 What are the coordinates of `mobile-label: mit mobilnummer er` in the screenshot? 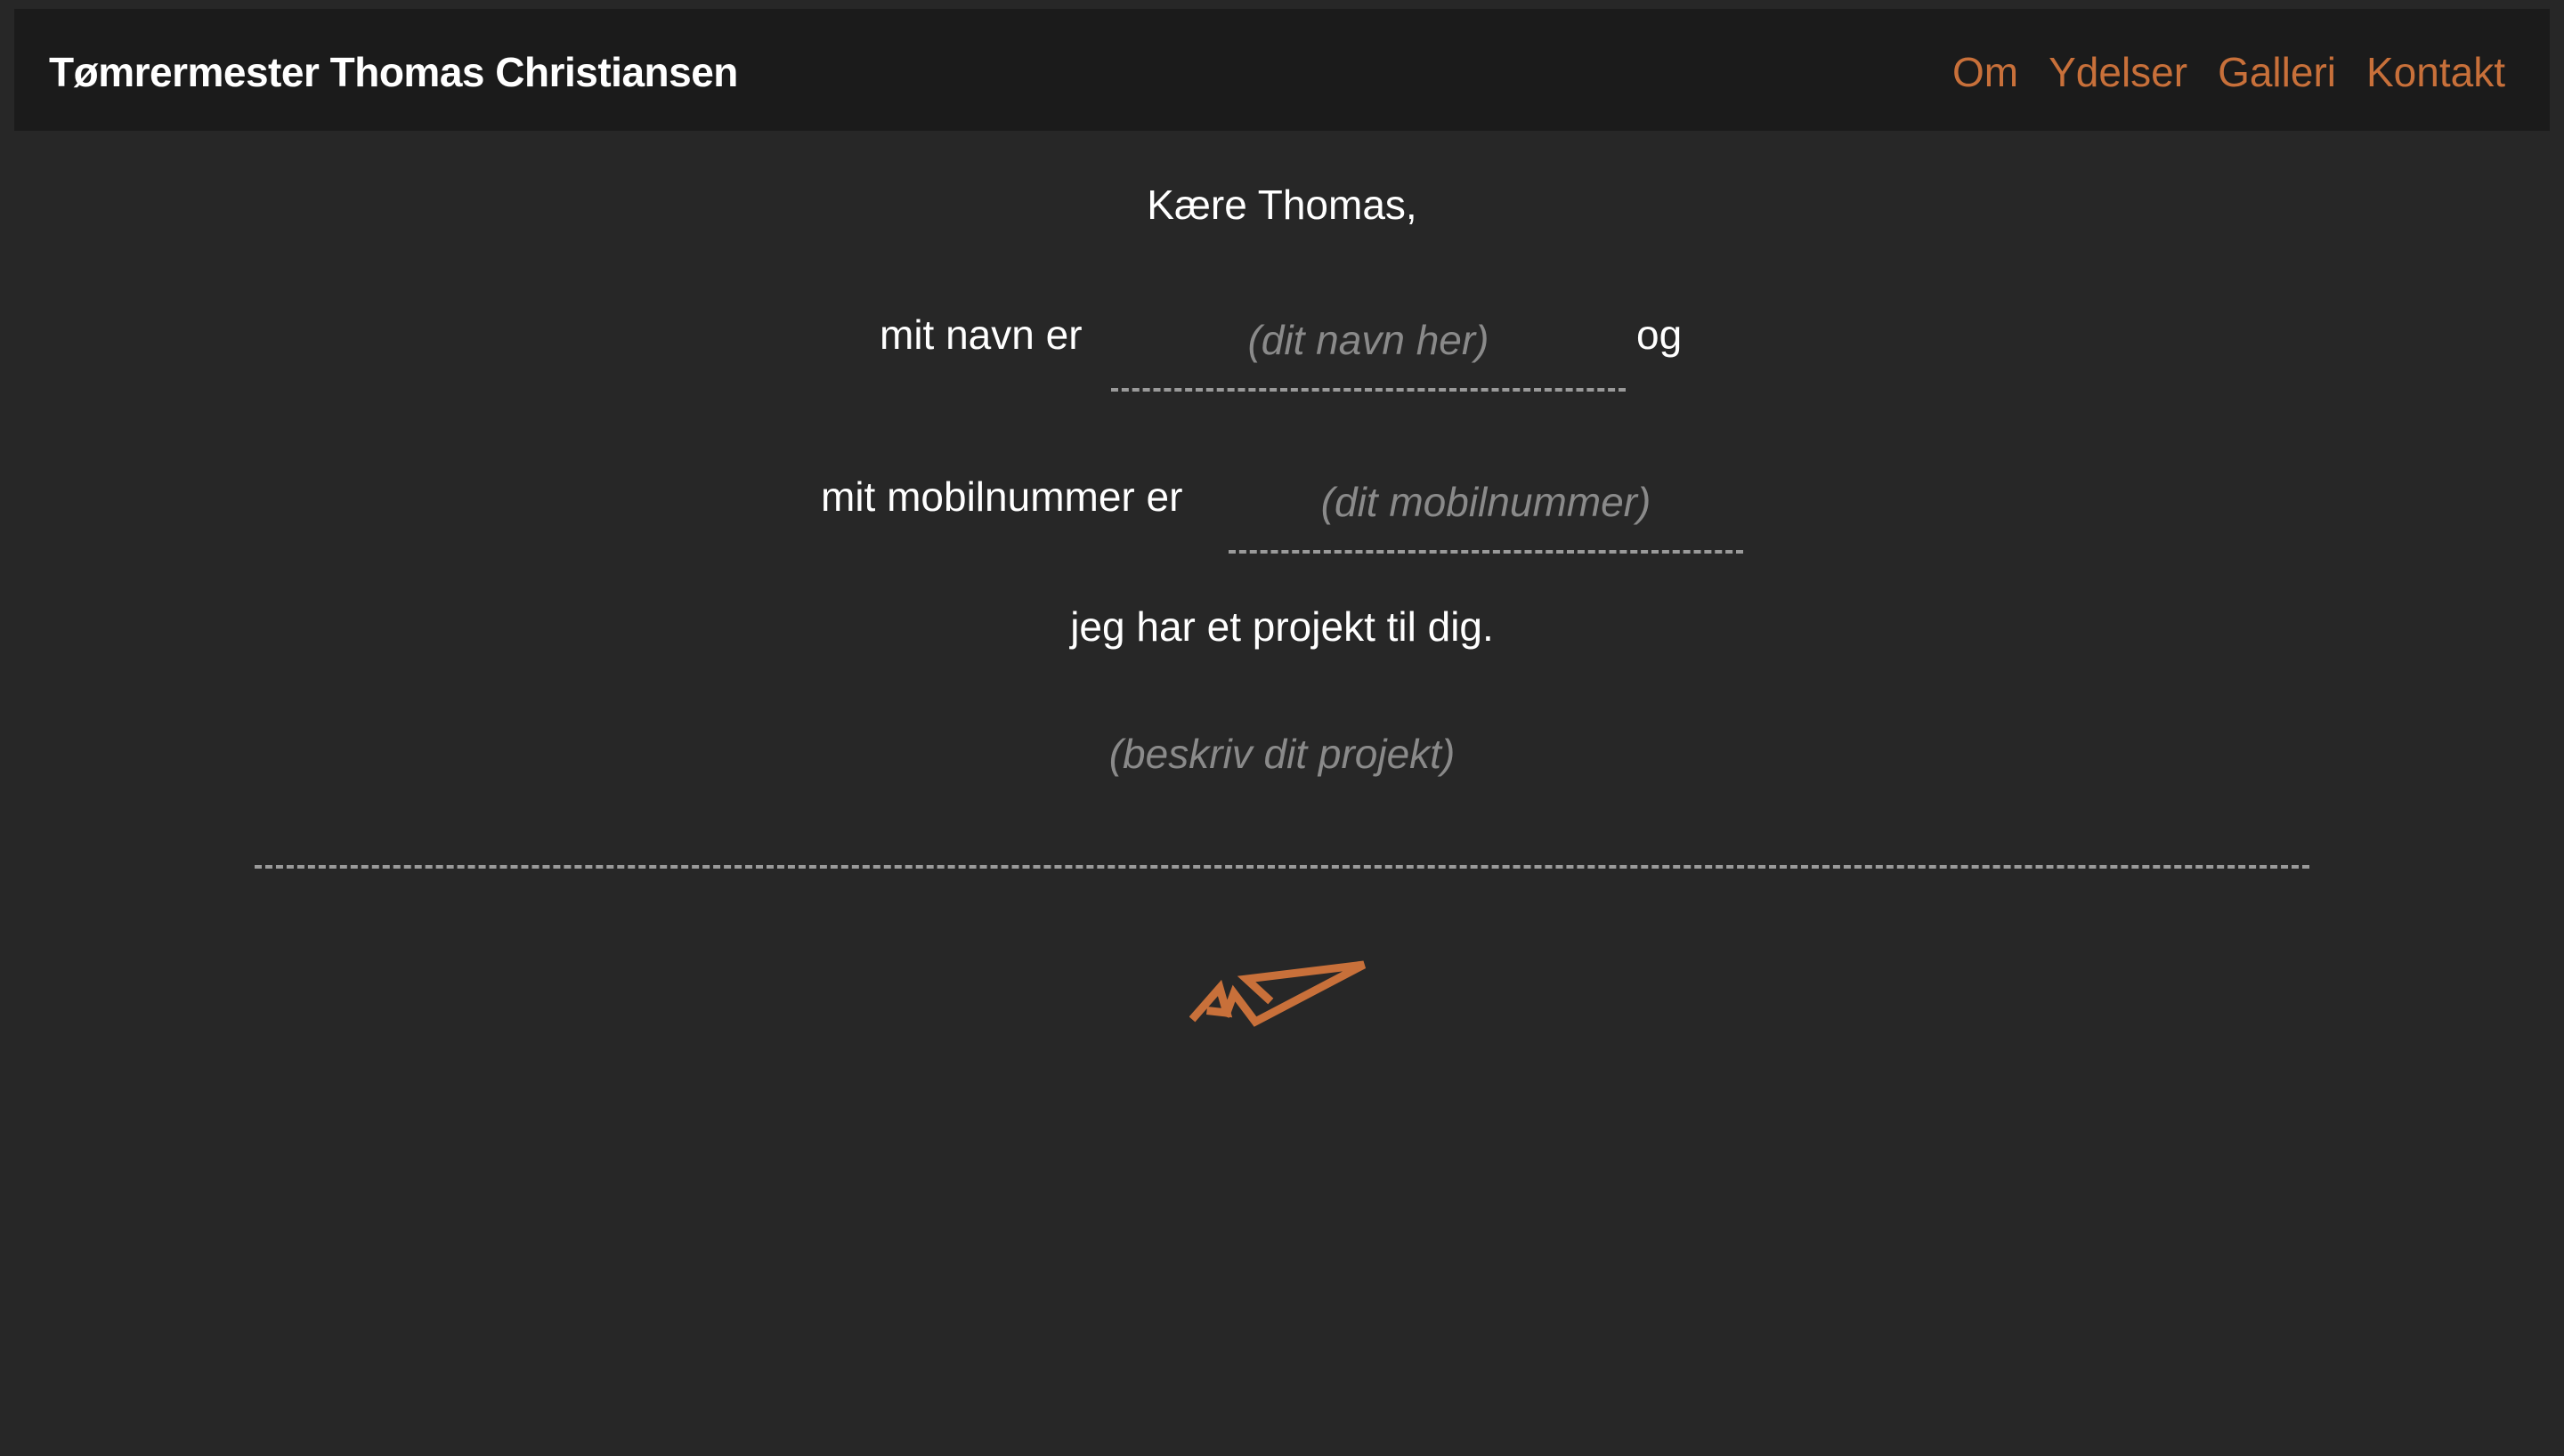 It's located at (1002, 496).